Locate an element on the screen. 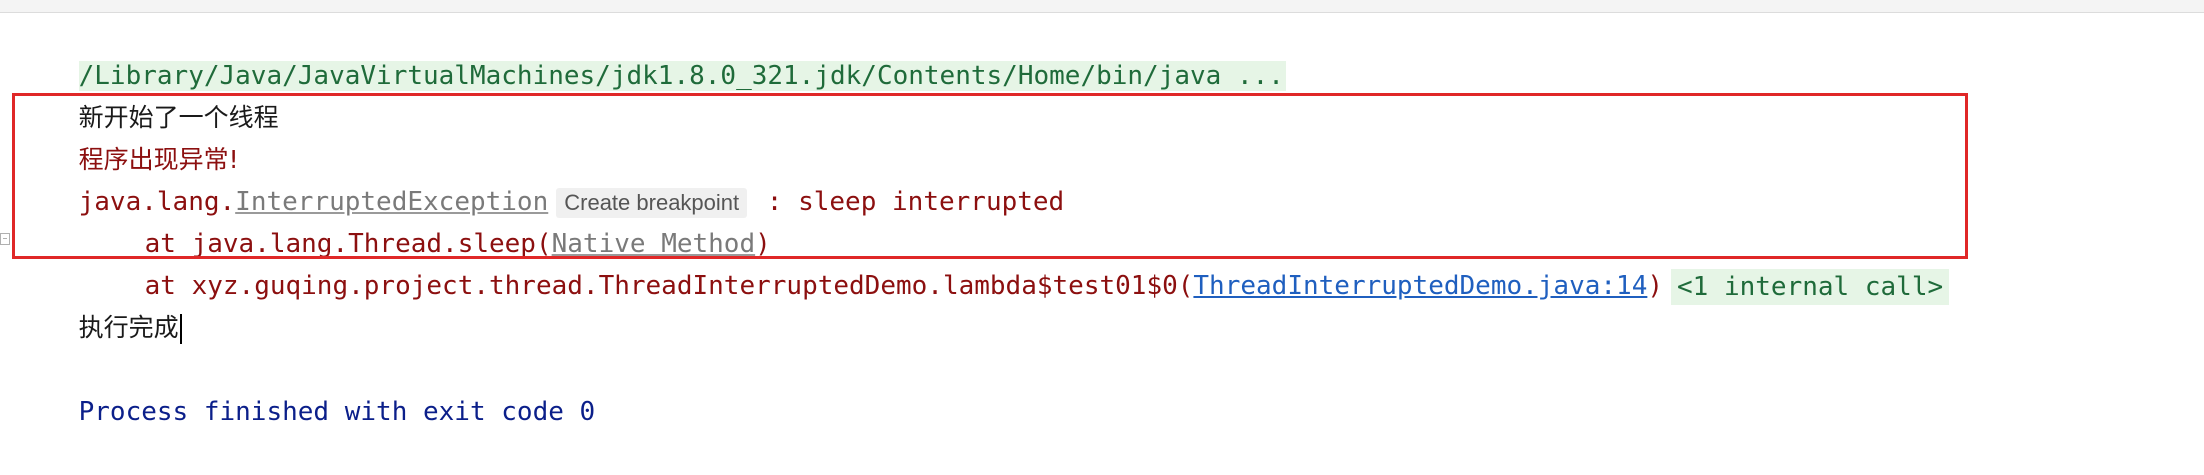 The image size is (2204, 475). console-top-border is located at coordinates (1102, 6).